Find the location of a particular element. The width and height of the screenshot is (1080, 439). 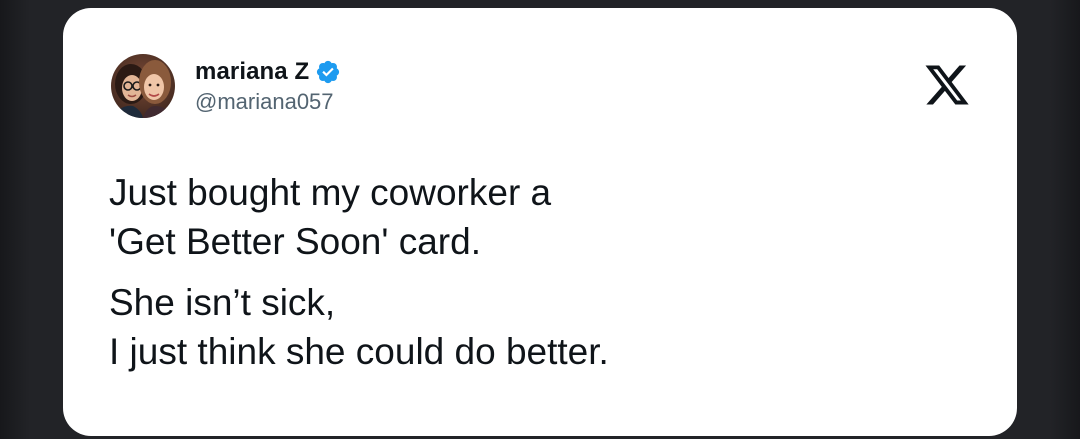

tweet-line: I just think she could do better. is located at coordinates (359, 351).